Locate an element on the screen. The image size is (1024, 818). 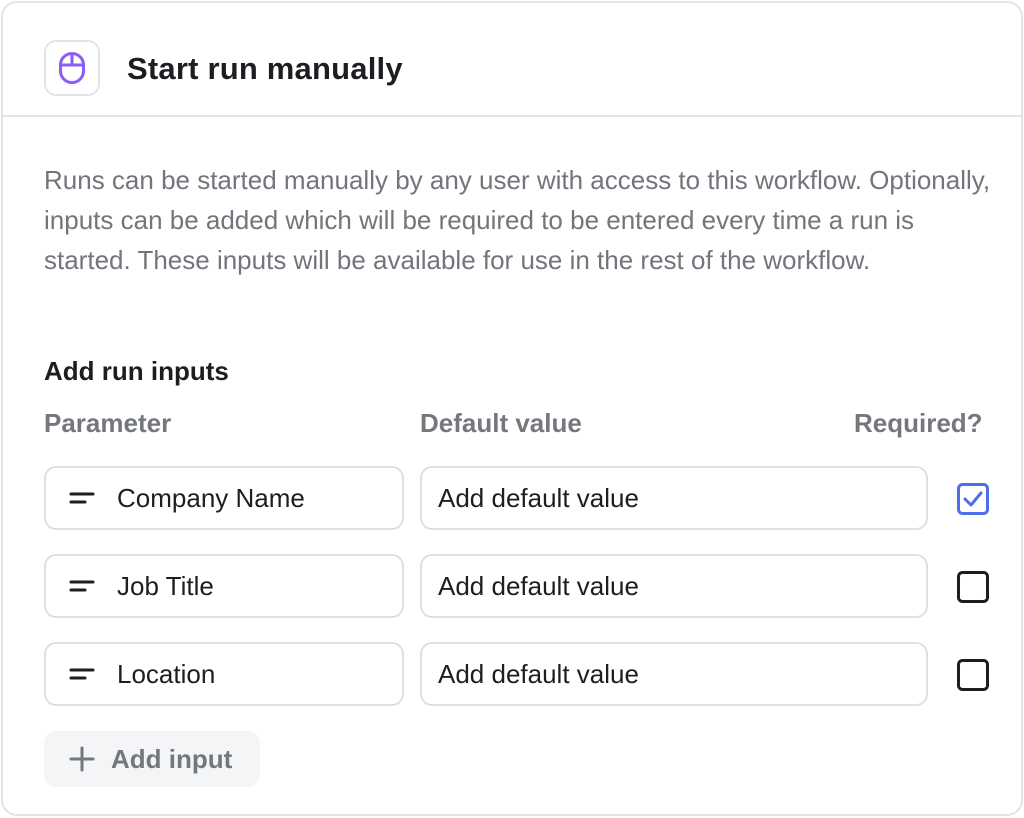
parameter-name: Company Name is located at coordinates (211, 498).